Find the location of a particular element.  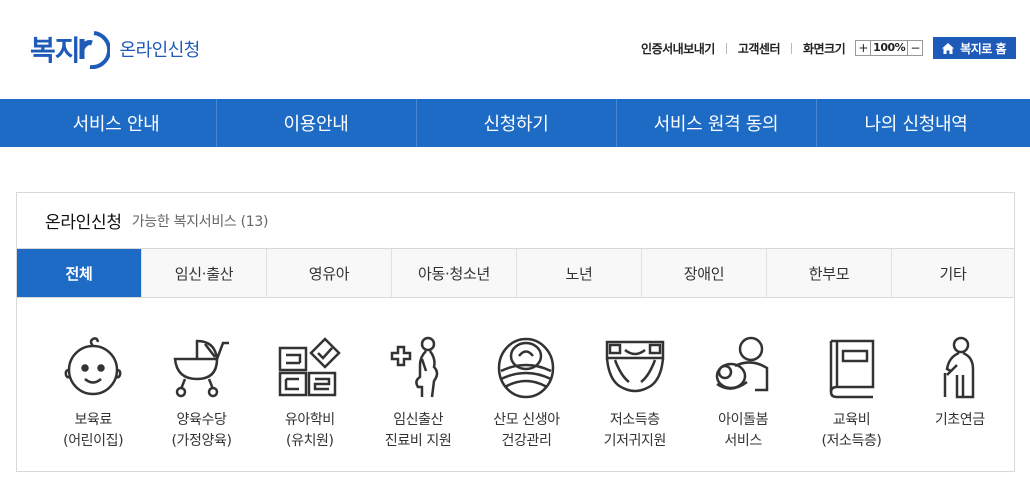

pregnant-woman-icon is located at coordinates (418, 367).